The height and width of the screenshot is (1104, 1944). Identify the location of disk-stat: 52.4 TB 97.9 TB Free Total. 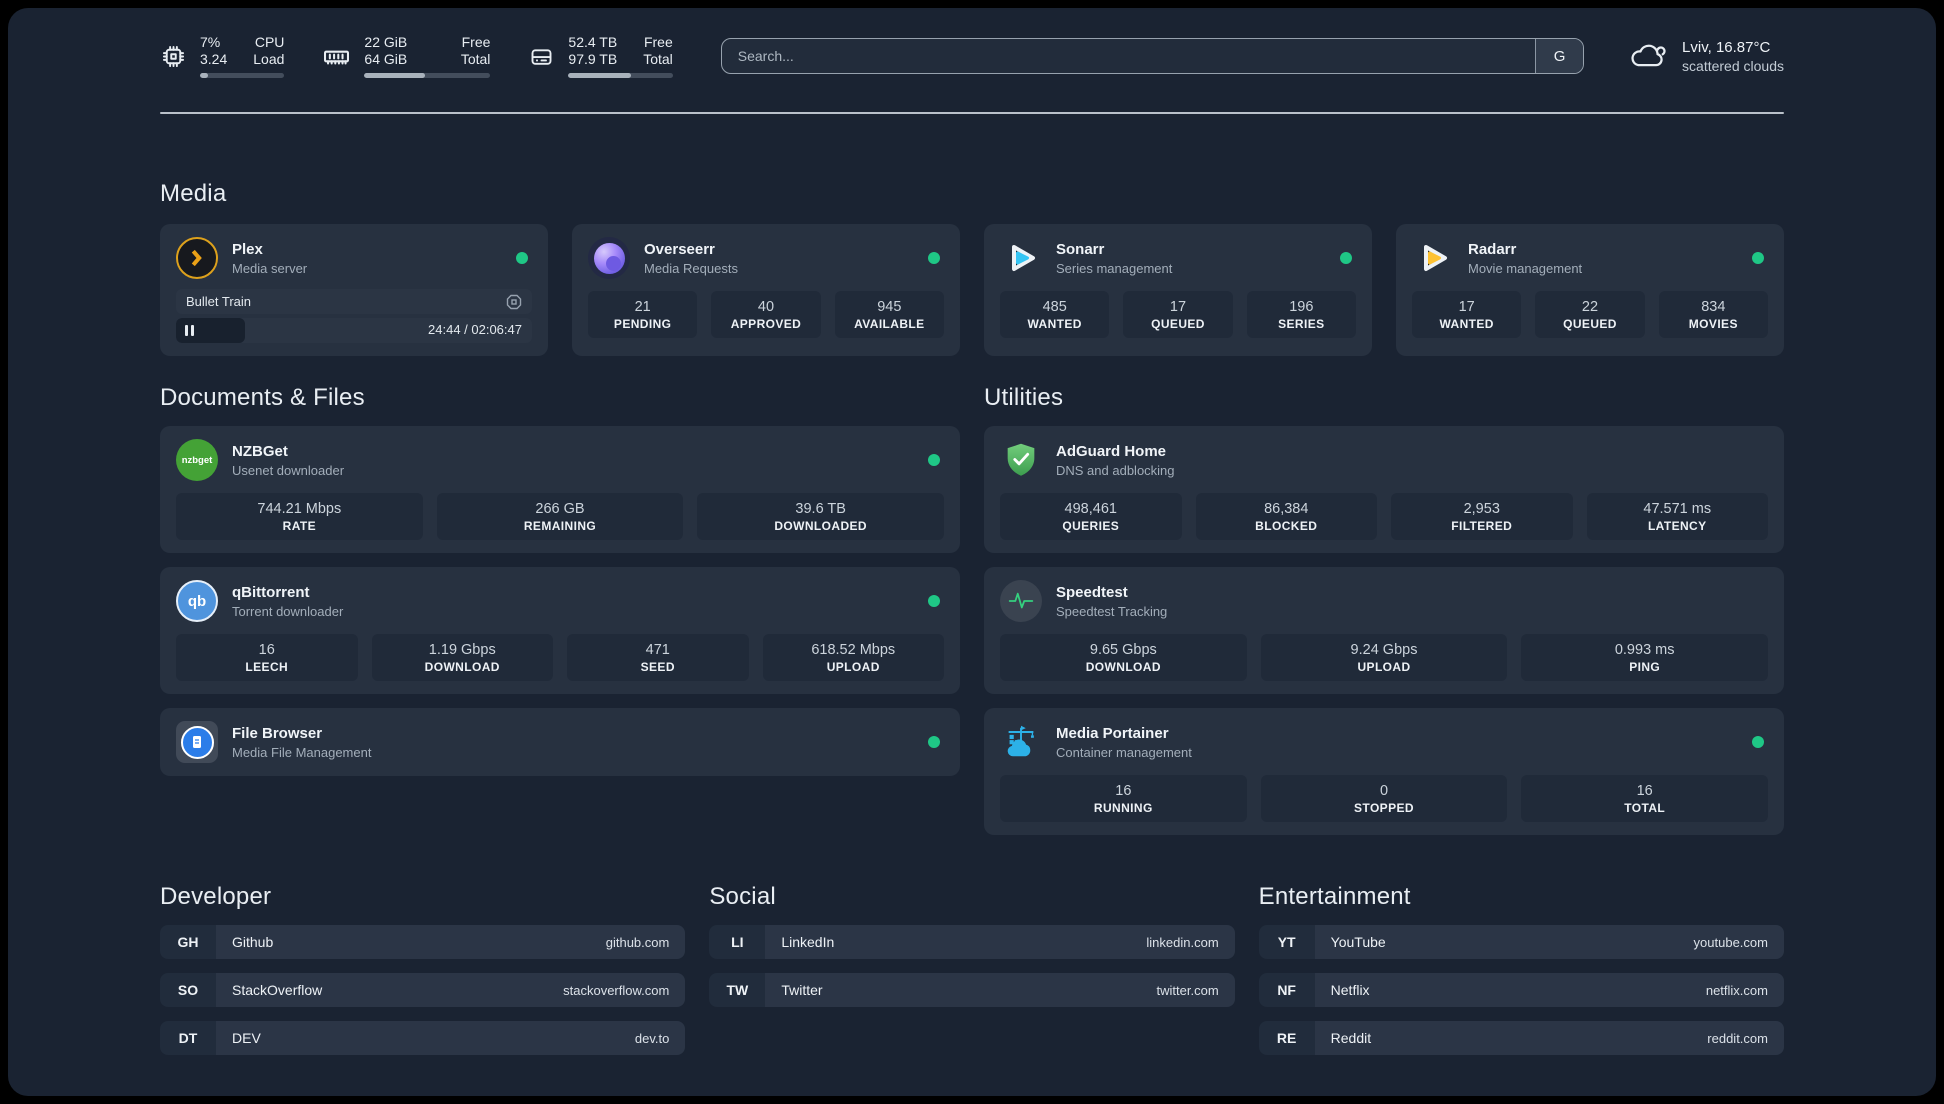
(600, 56).